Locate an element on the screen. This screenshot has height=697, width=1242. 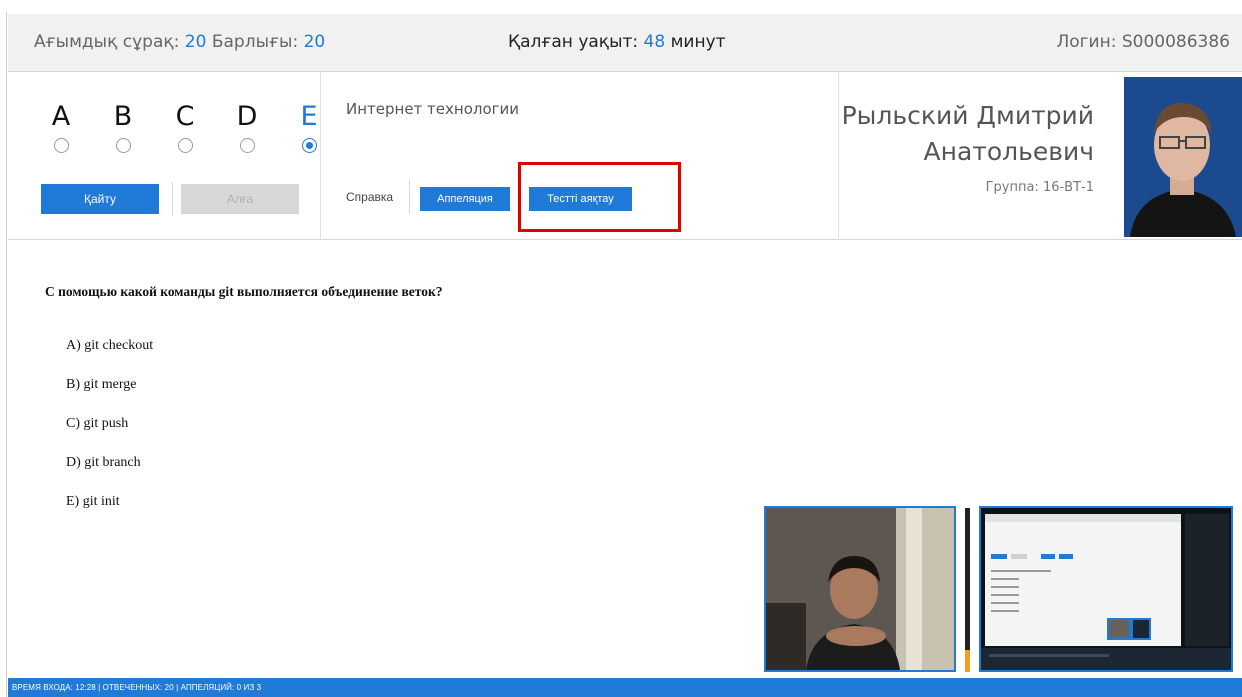
subject-title: Интернет технологии is located at coordinates (433, 109).